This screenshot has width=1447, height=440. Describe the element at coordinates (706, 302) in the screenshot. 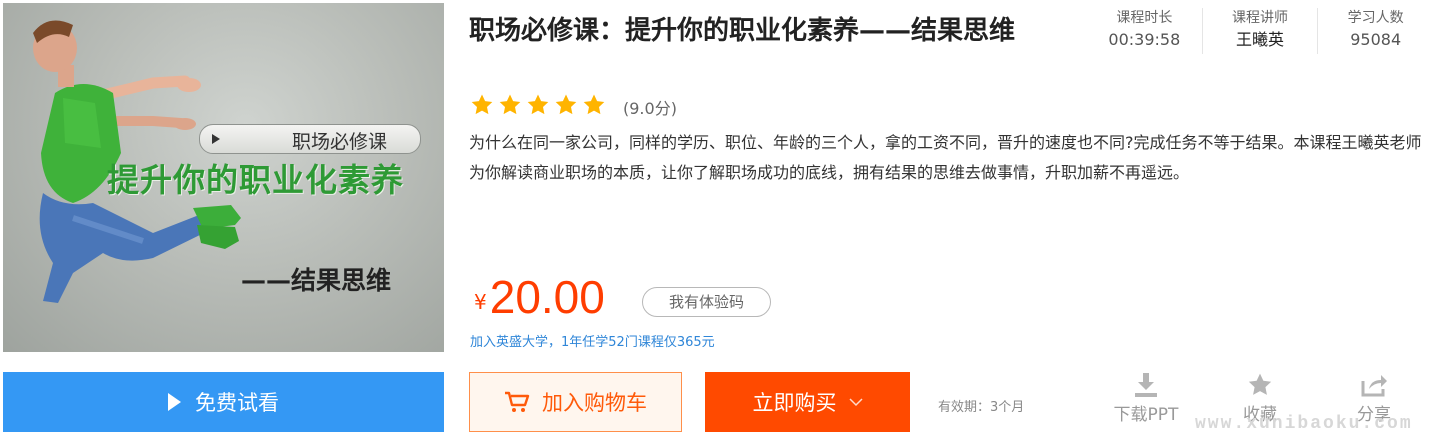

I see `redeem-code-button: 我有体验码` at that location.